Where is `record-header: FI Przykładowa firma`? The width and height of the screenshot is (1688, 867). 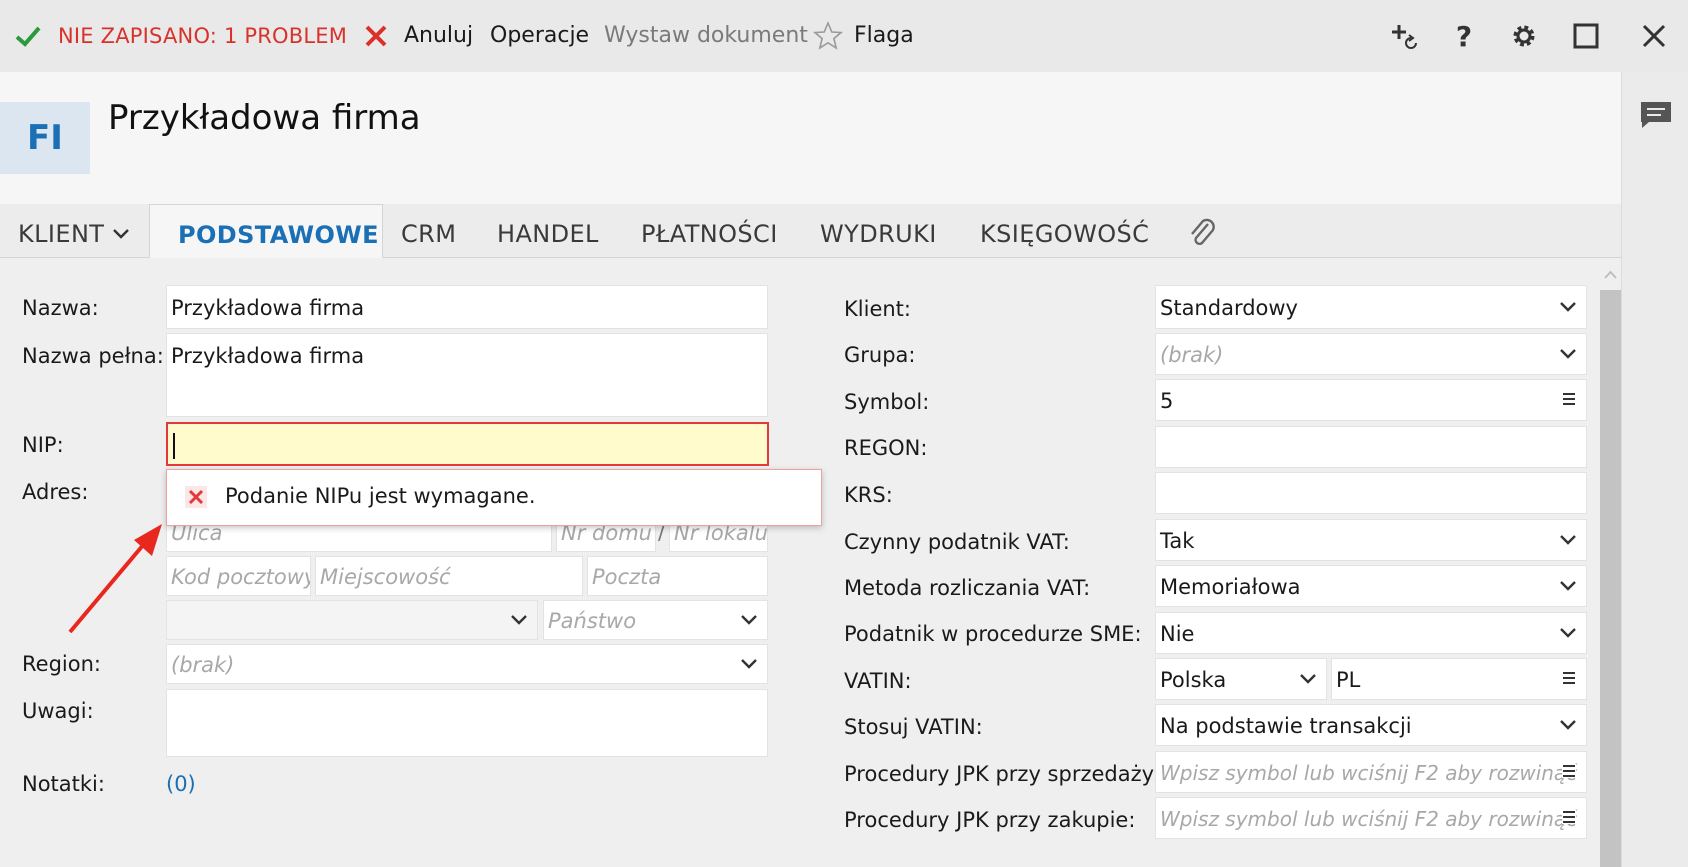
record-header: FI Przykładowa firma is located at coordinates (810, 138).